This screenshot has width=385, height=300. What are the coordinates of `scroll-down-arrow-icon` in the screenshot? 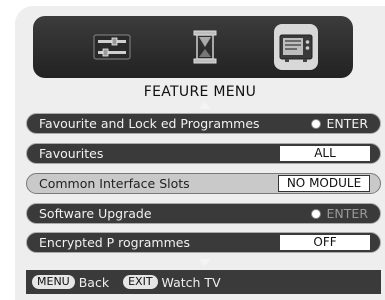 It's located at (205, 262).